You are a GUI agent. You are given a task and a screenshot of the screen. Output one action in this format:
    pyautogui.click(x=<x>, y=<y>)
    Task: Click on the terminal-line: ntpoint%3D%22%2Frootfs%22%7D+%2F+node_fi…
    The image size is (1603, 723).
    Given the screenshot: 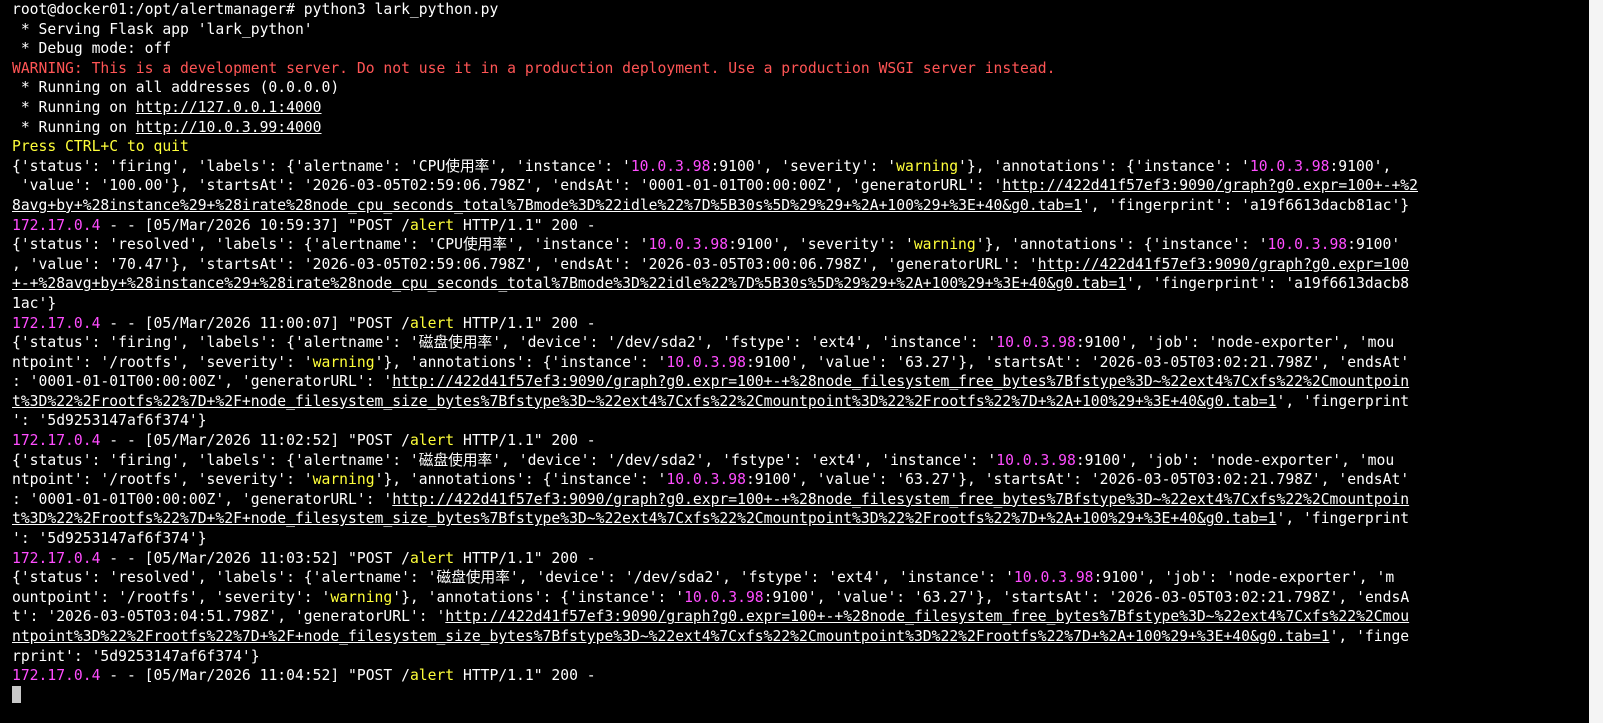 What is the action you would take?
    pyautogui.click(x=800, y=637)
    